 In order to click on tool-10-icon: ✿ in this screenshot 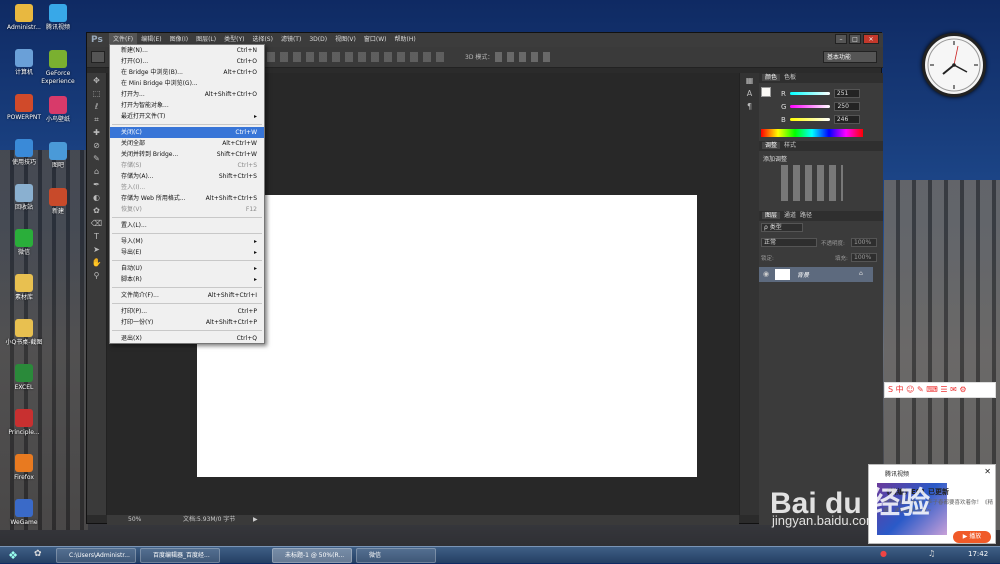, I will do `click(97, 210)`.